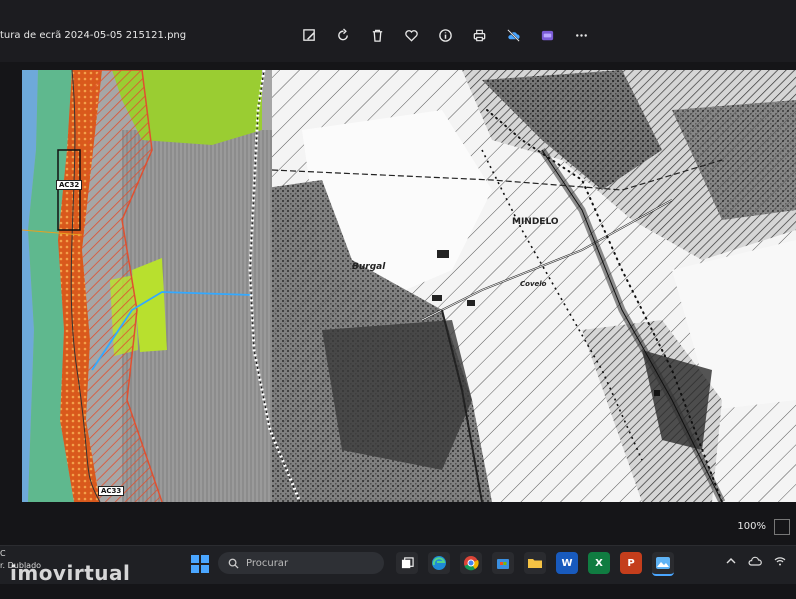 This screenshot has height=599, width=796. I want to click on excel-icon: X, so click(599, 563).